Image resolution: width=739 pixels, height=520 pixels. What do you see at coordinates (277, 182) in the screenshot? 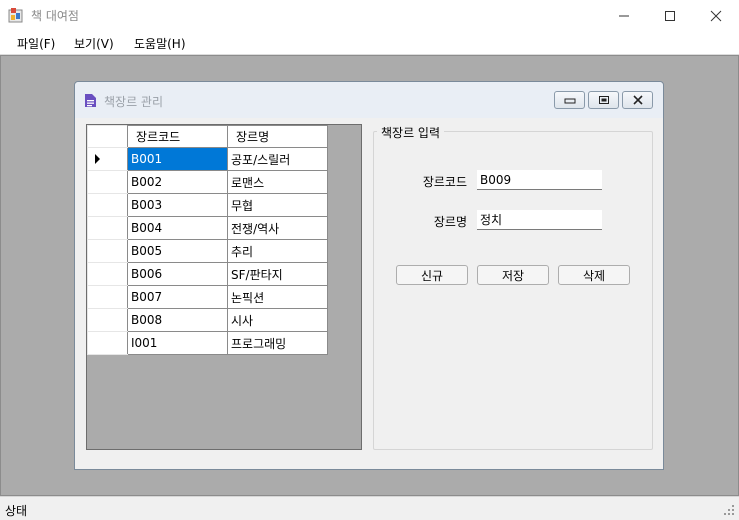
I see `cell-name: 로맨스` at bounding box center [277, 182].